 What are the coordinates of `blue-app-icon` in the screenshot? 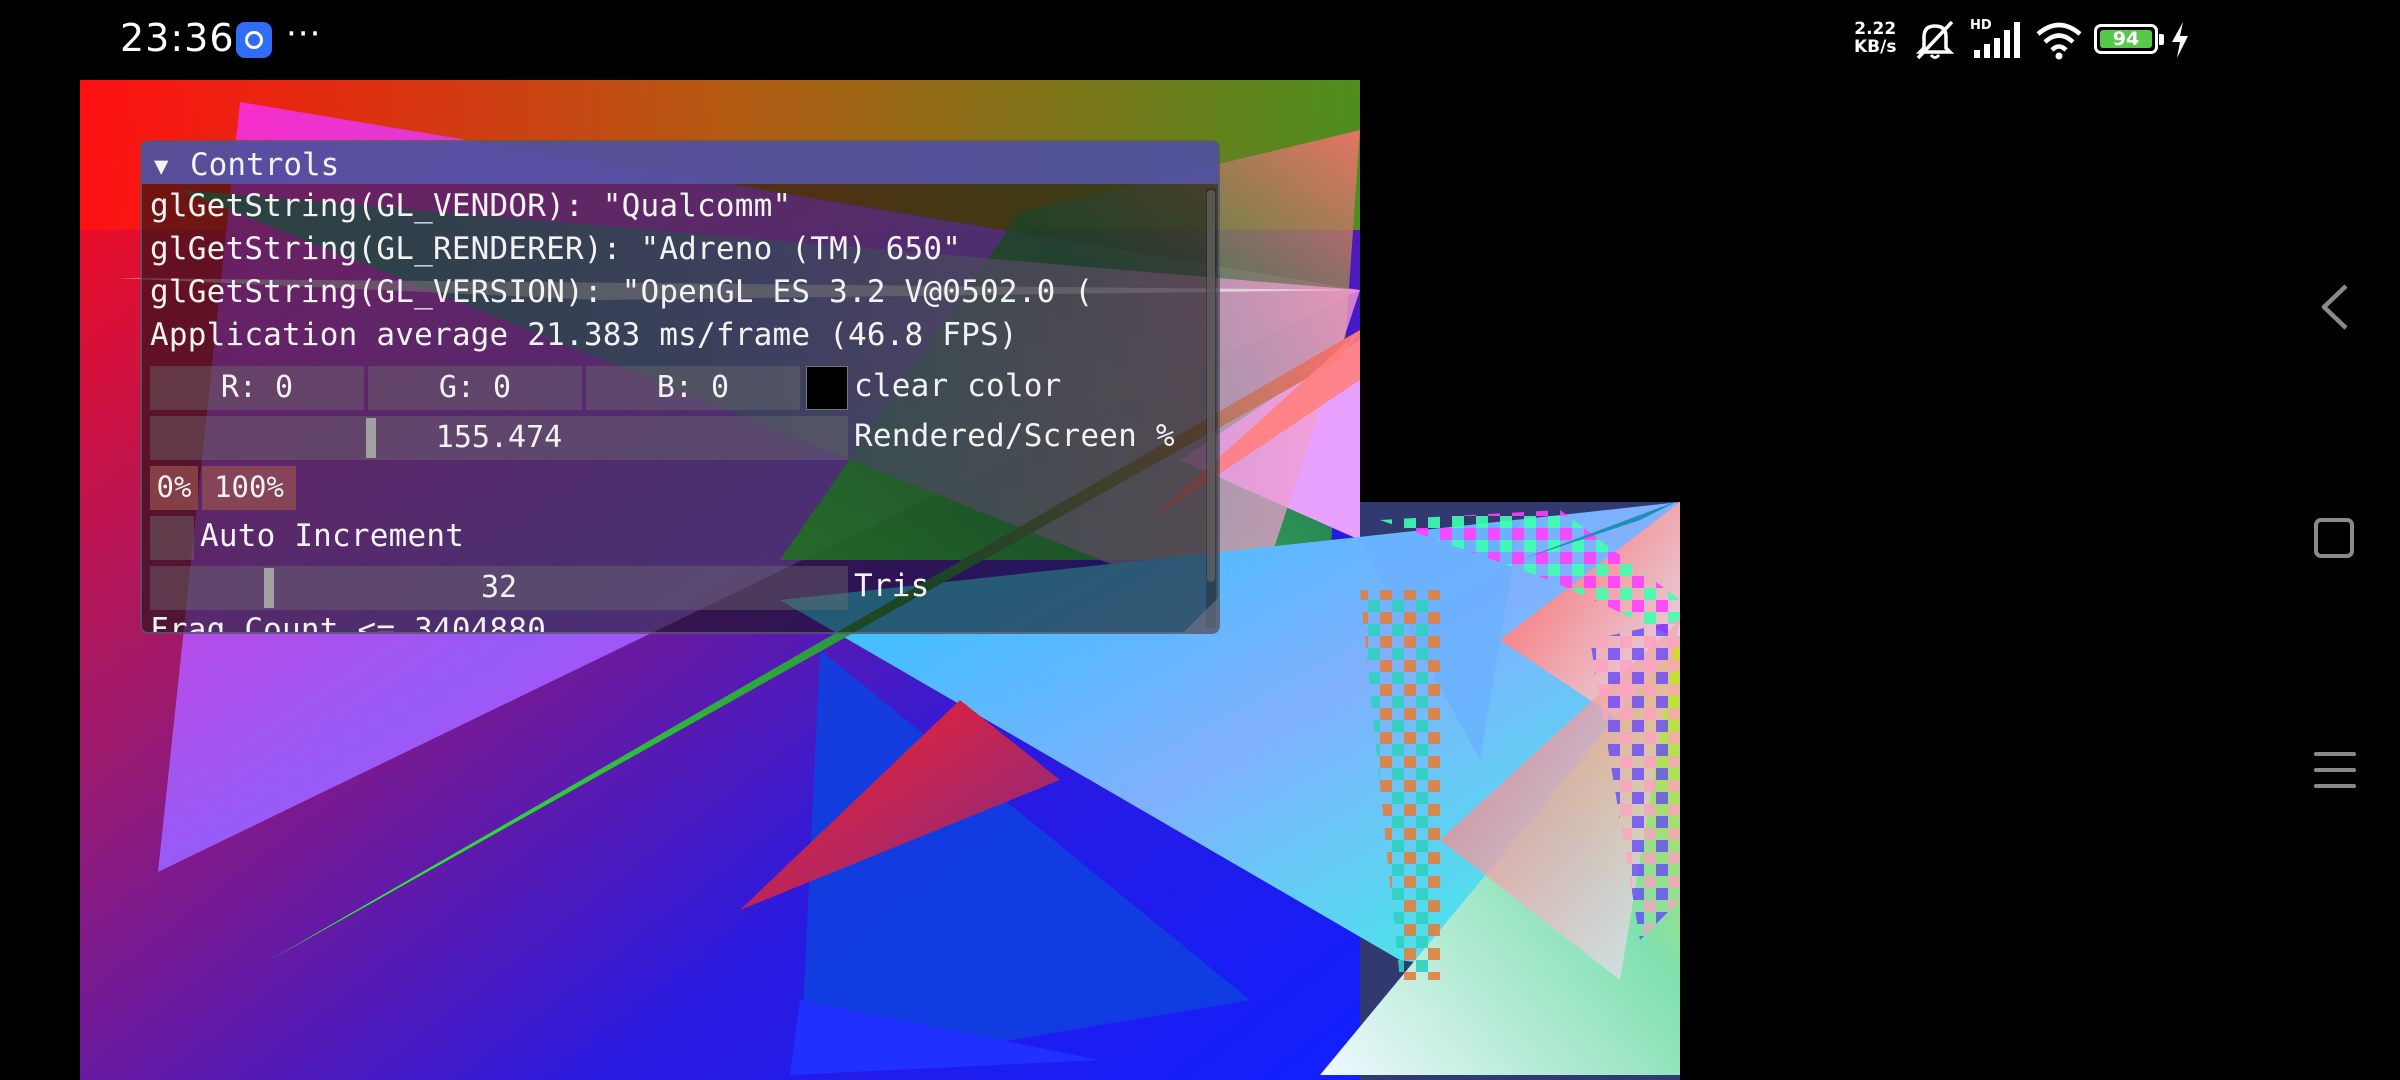 It's located at (254, 40).